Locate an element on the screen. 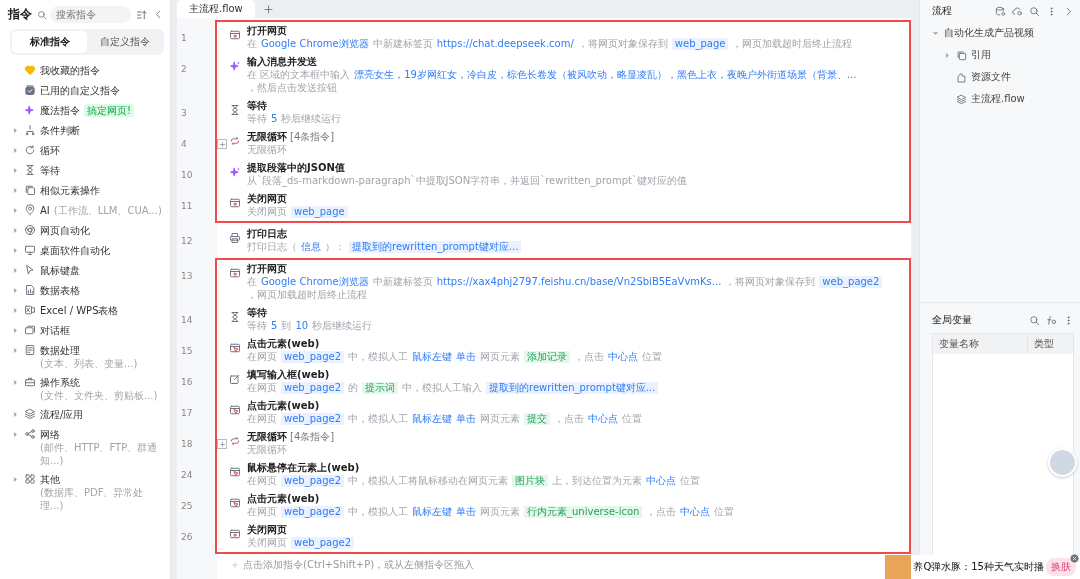 The image size is (1080, 579). command-item: 对话框 is located at coordinates (85, 331).